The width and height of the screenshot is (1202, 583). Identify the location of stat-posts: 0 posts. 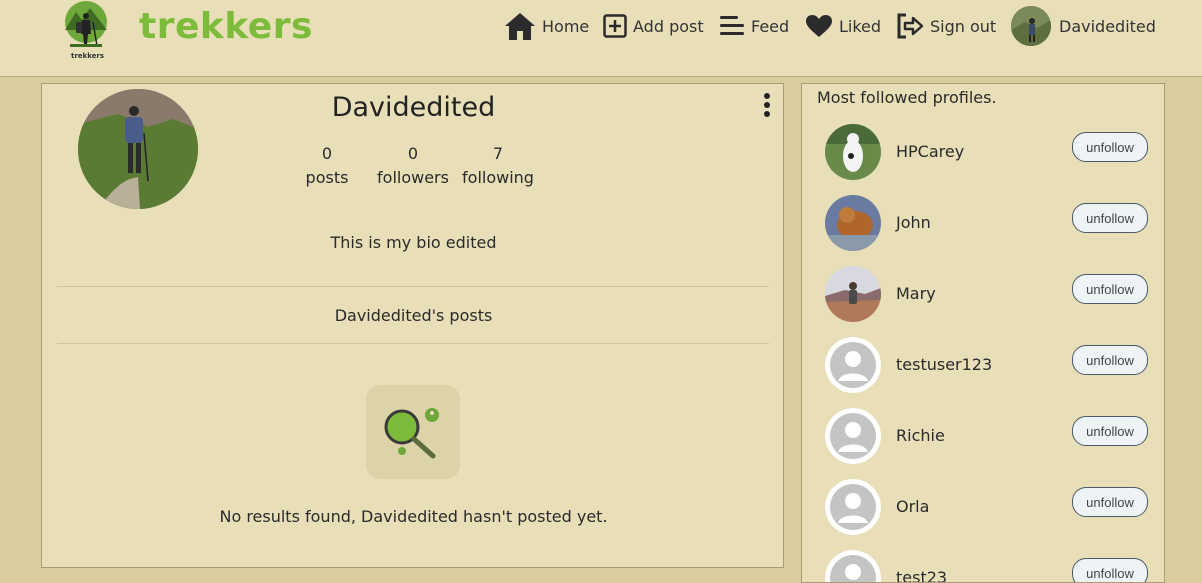
(327, 165).